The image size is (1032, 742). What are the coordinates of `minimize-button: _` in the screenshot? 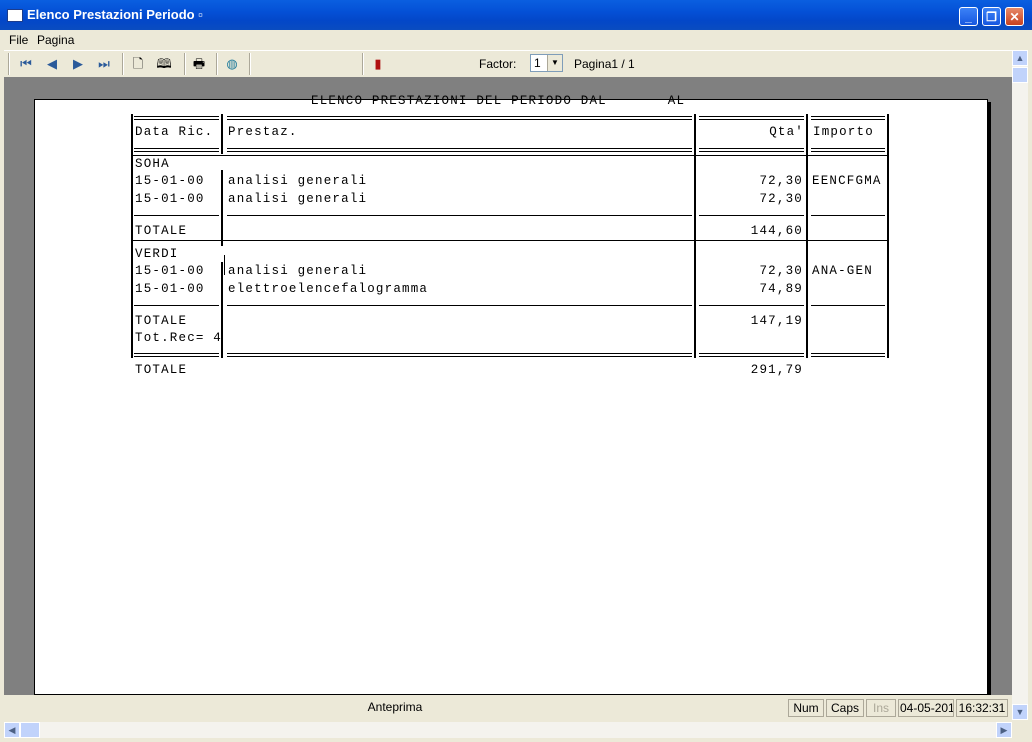 It's located at (968, 16).